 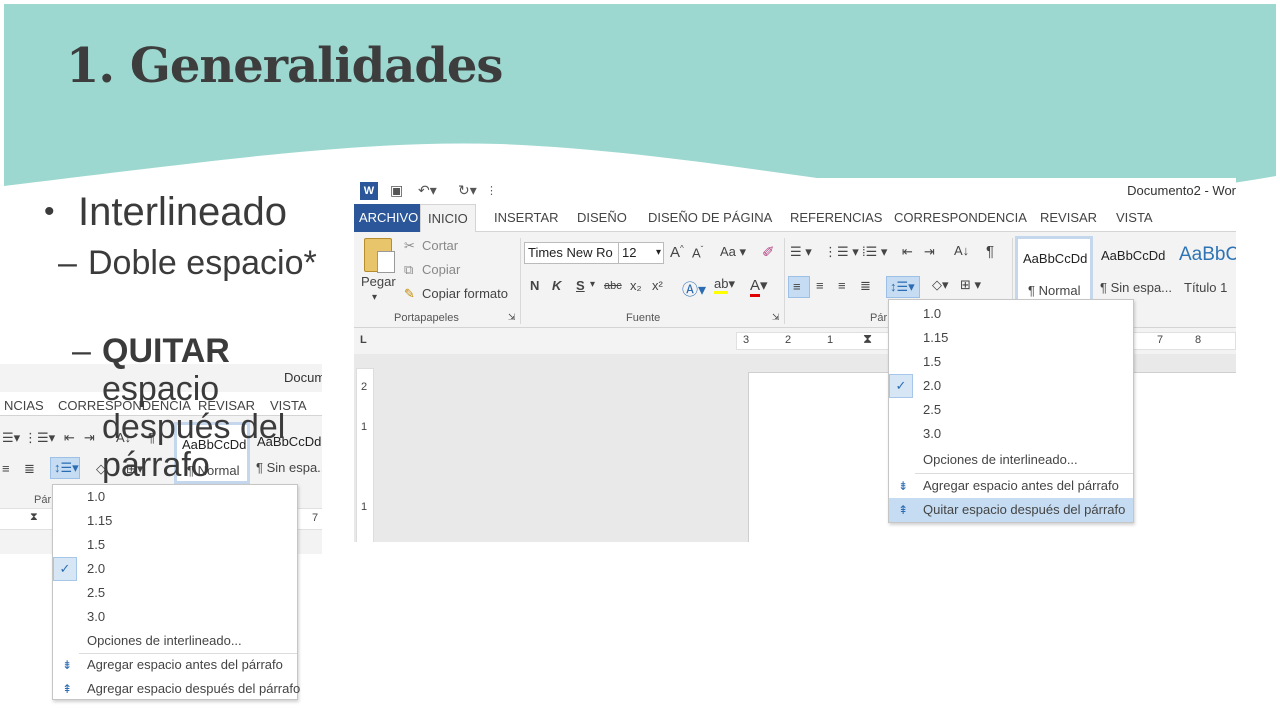 I want to click on paste-dropdown-icon: ▾, so click(x=374, y=297).